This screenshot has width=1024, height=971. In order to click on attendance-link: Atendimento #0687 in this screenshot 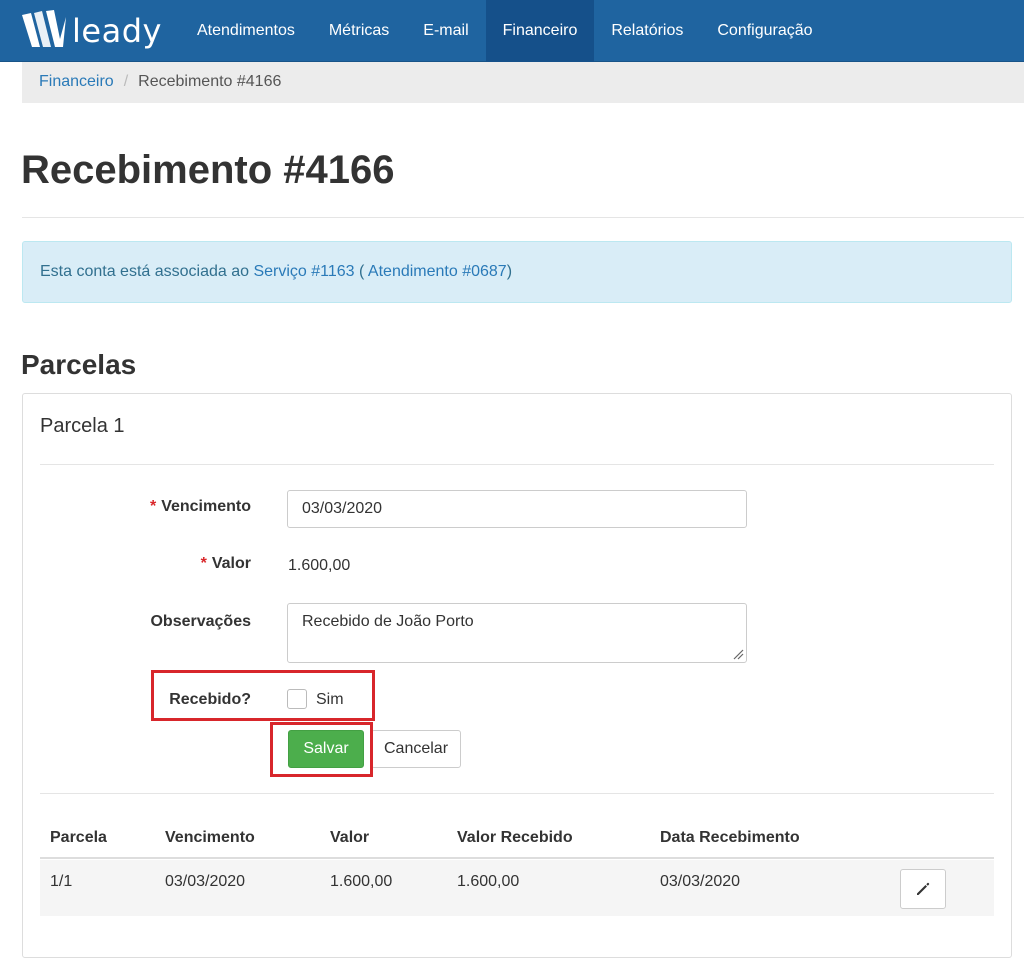, I will do `click(437, 271)`.